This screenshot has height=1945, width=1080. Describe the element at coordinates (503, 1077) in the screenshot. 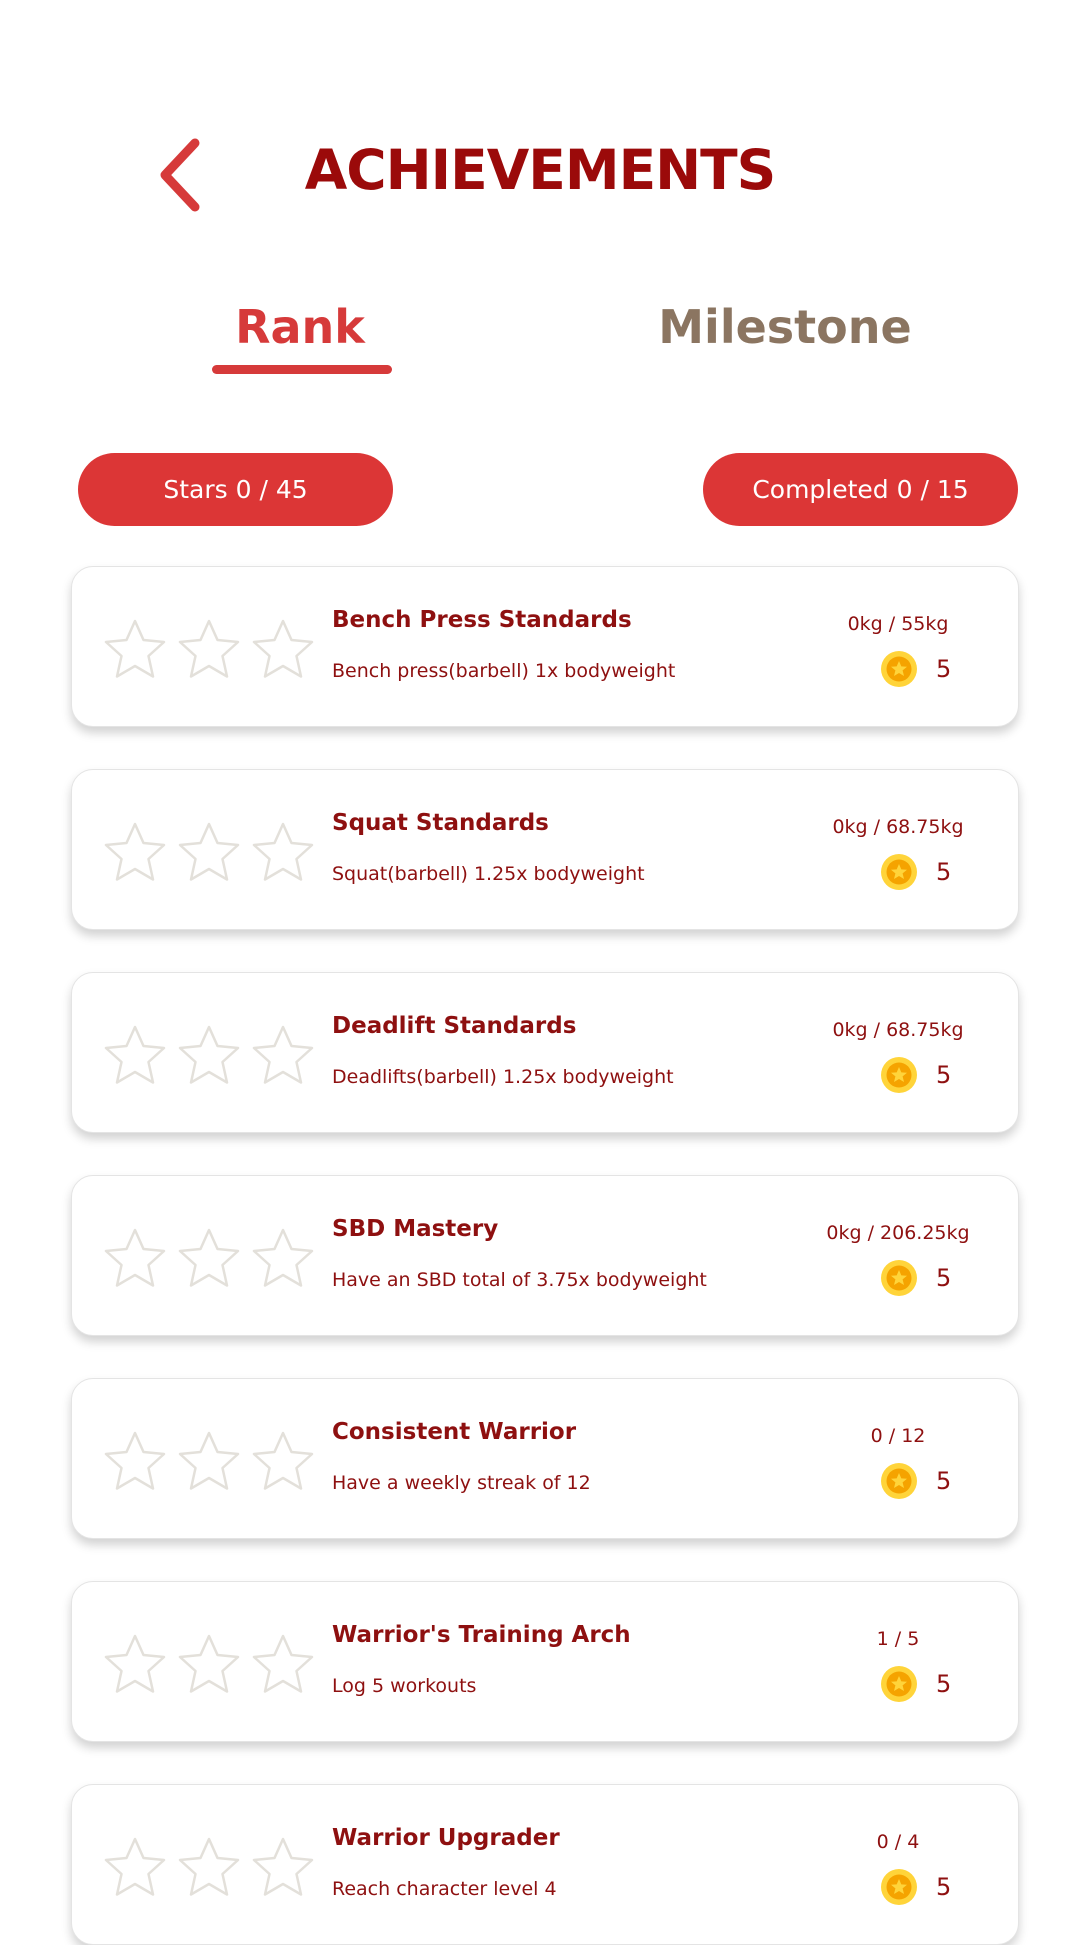

I see `achievement-description: Deadlifts(barbell) 1.25x bodyweight` at that location.